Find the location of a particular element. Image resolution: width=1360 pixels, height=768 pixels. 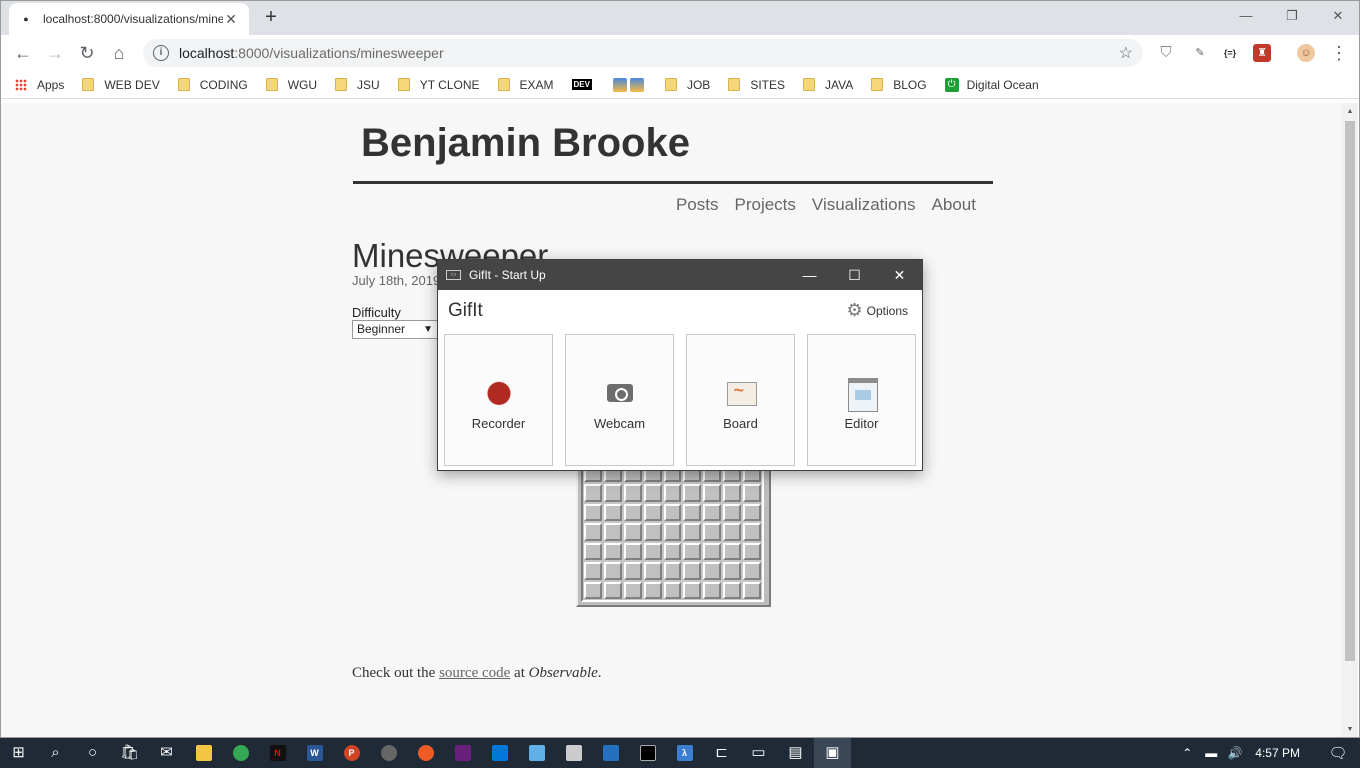

menu-kebab-icon: ⋮ is located at coordinates (1339, 53).